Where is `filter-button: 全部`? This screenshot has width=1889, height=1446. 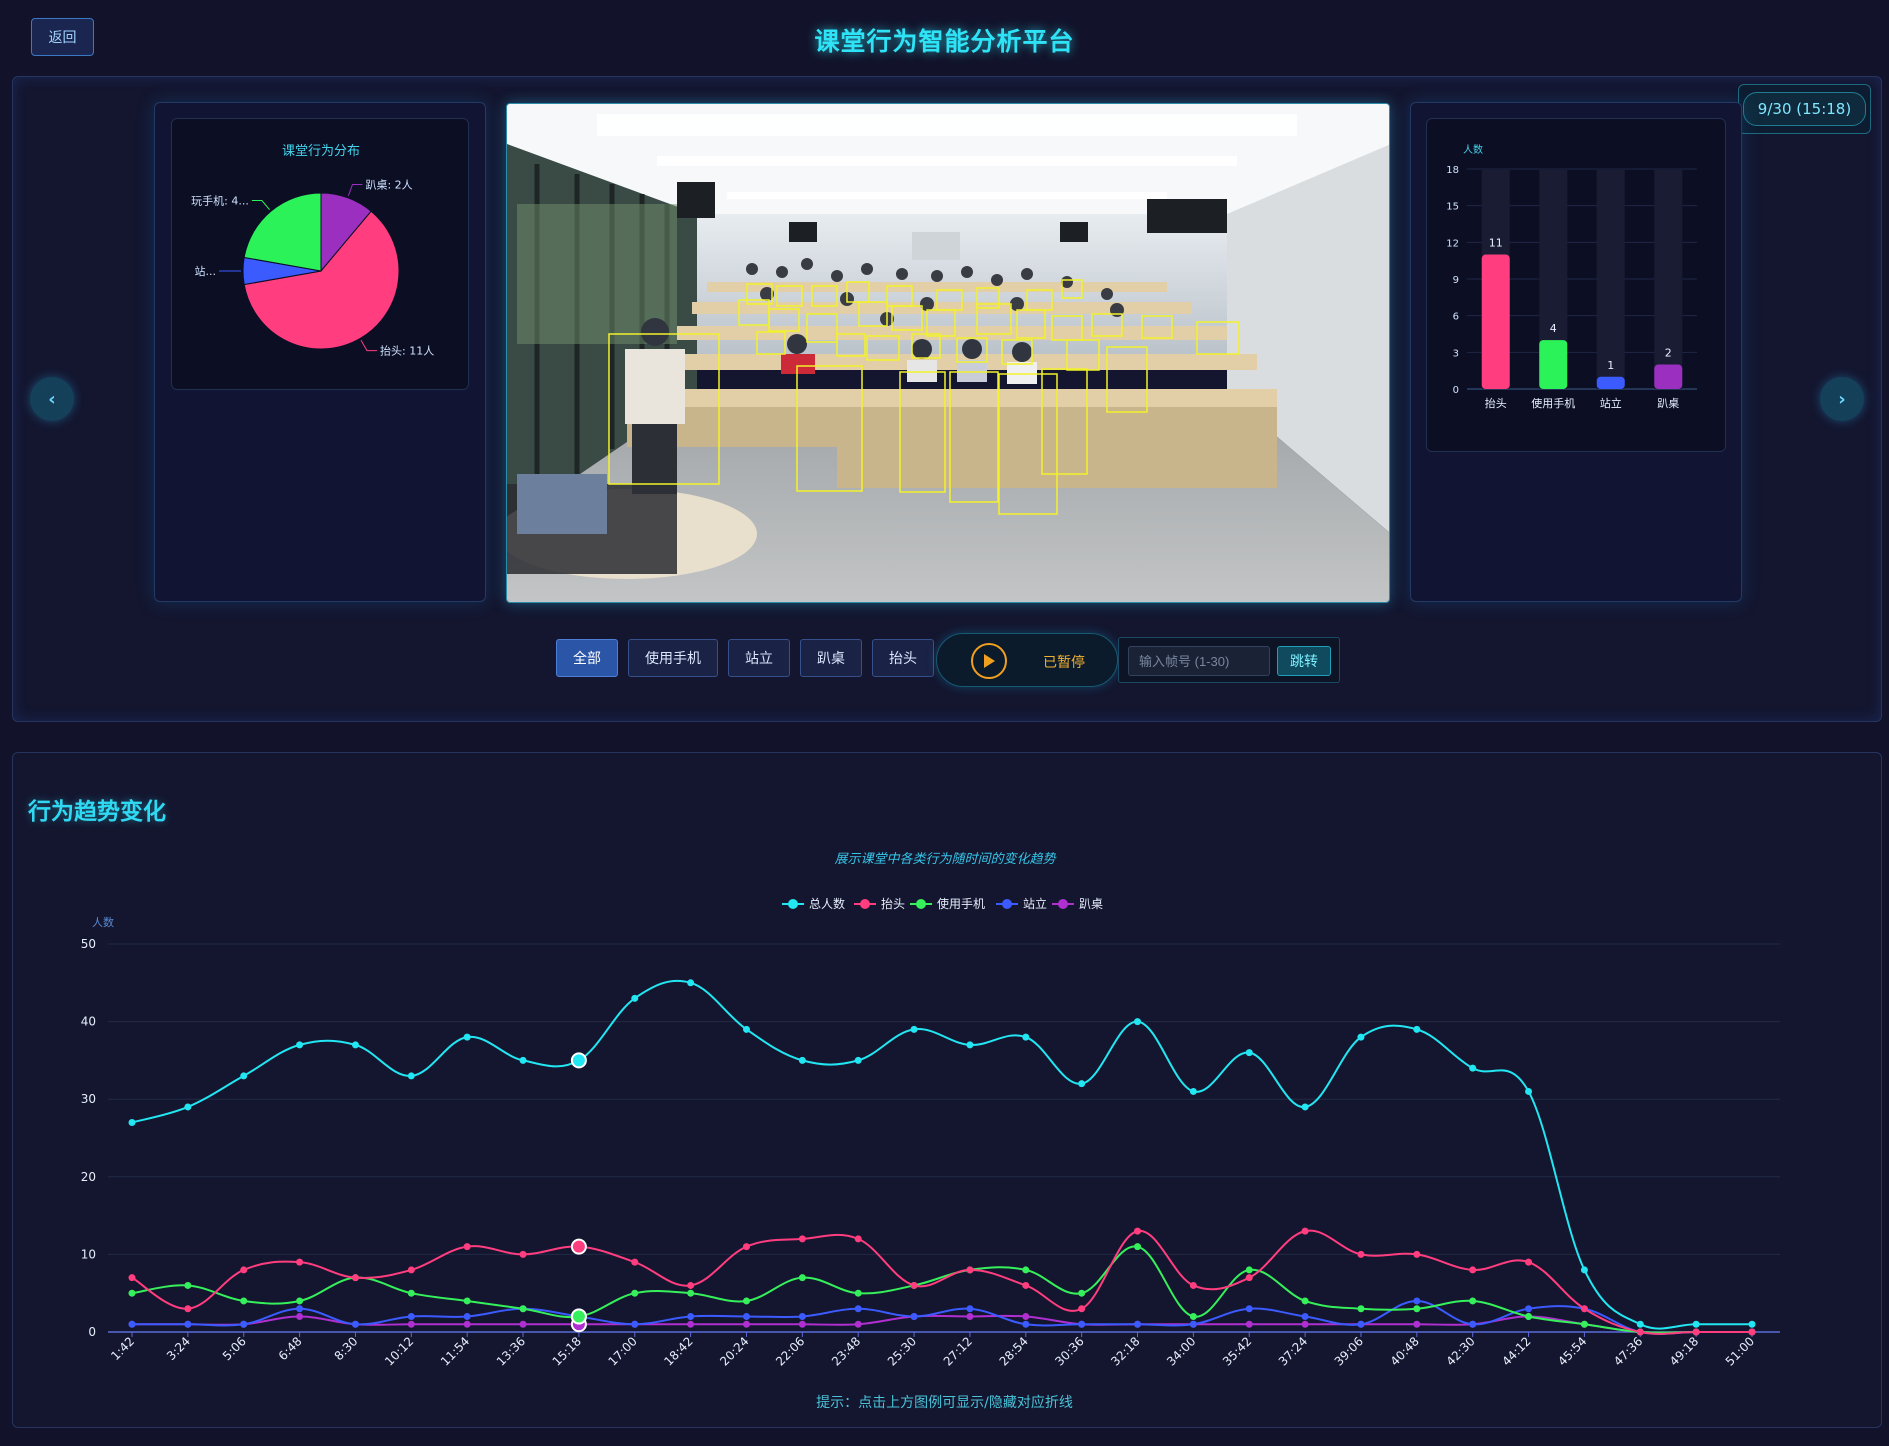 filter-button: 全部 is located at coordinates (587, 658).